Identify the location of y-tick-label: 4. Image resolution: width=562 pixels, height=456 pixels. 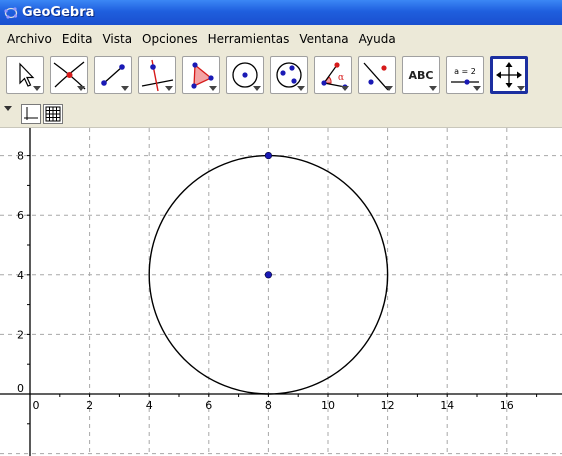
(20, 275).